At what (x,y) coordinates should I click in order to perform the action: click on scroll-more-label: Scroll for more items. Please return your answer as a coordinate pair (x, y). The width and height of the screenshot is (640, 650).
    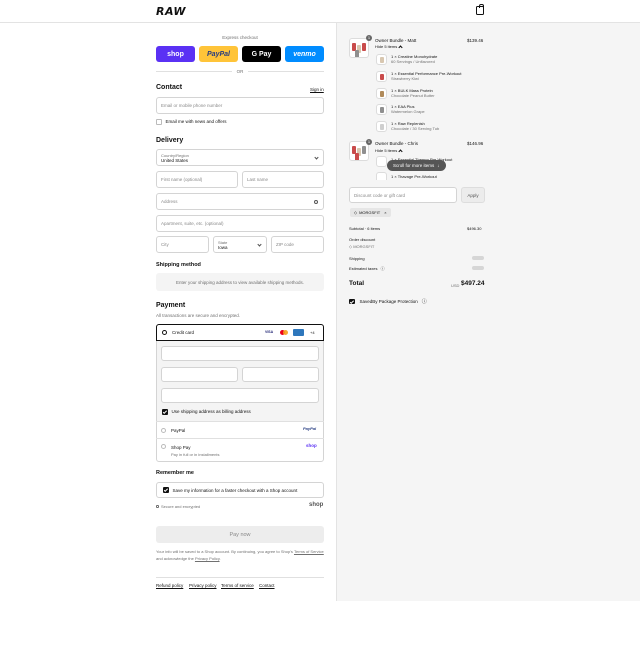
    Looking at the image, I should click on (414, 165).